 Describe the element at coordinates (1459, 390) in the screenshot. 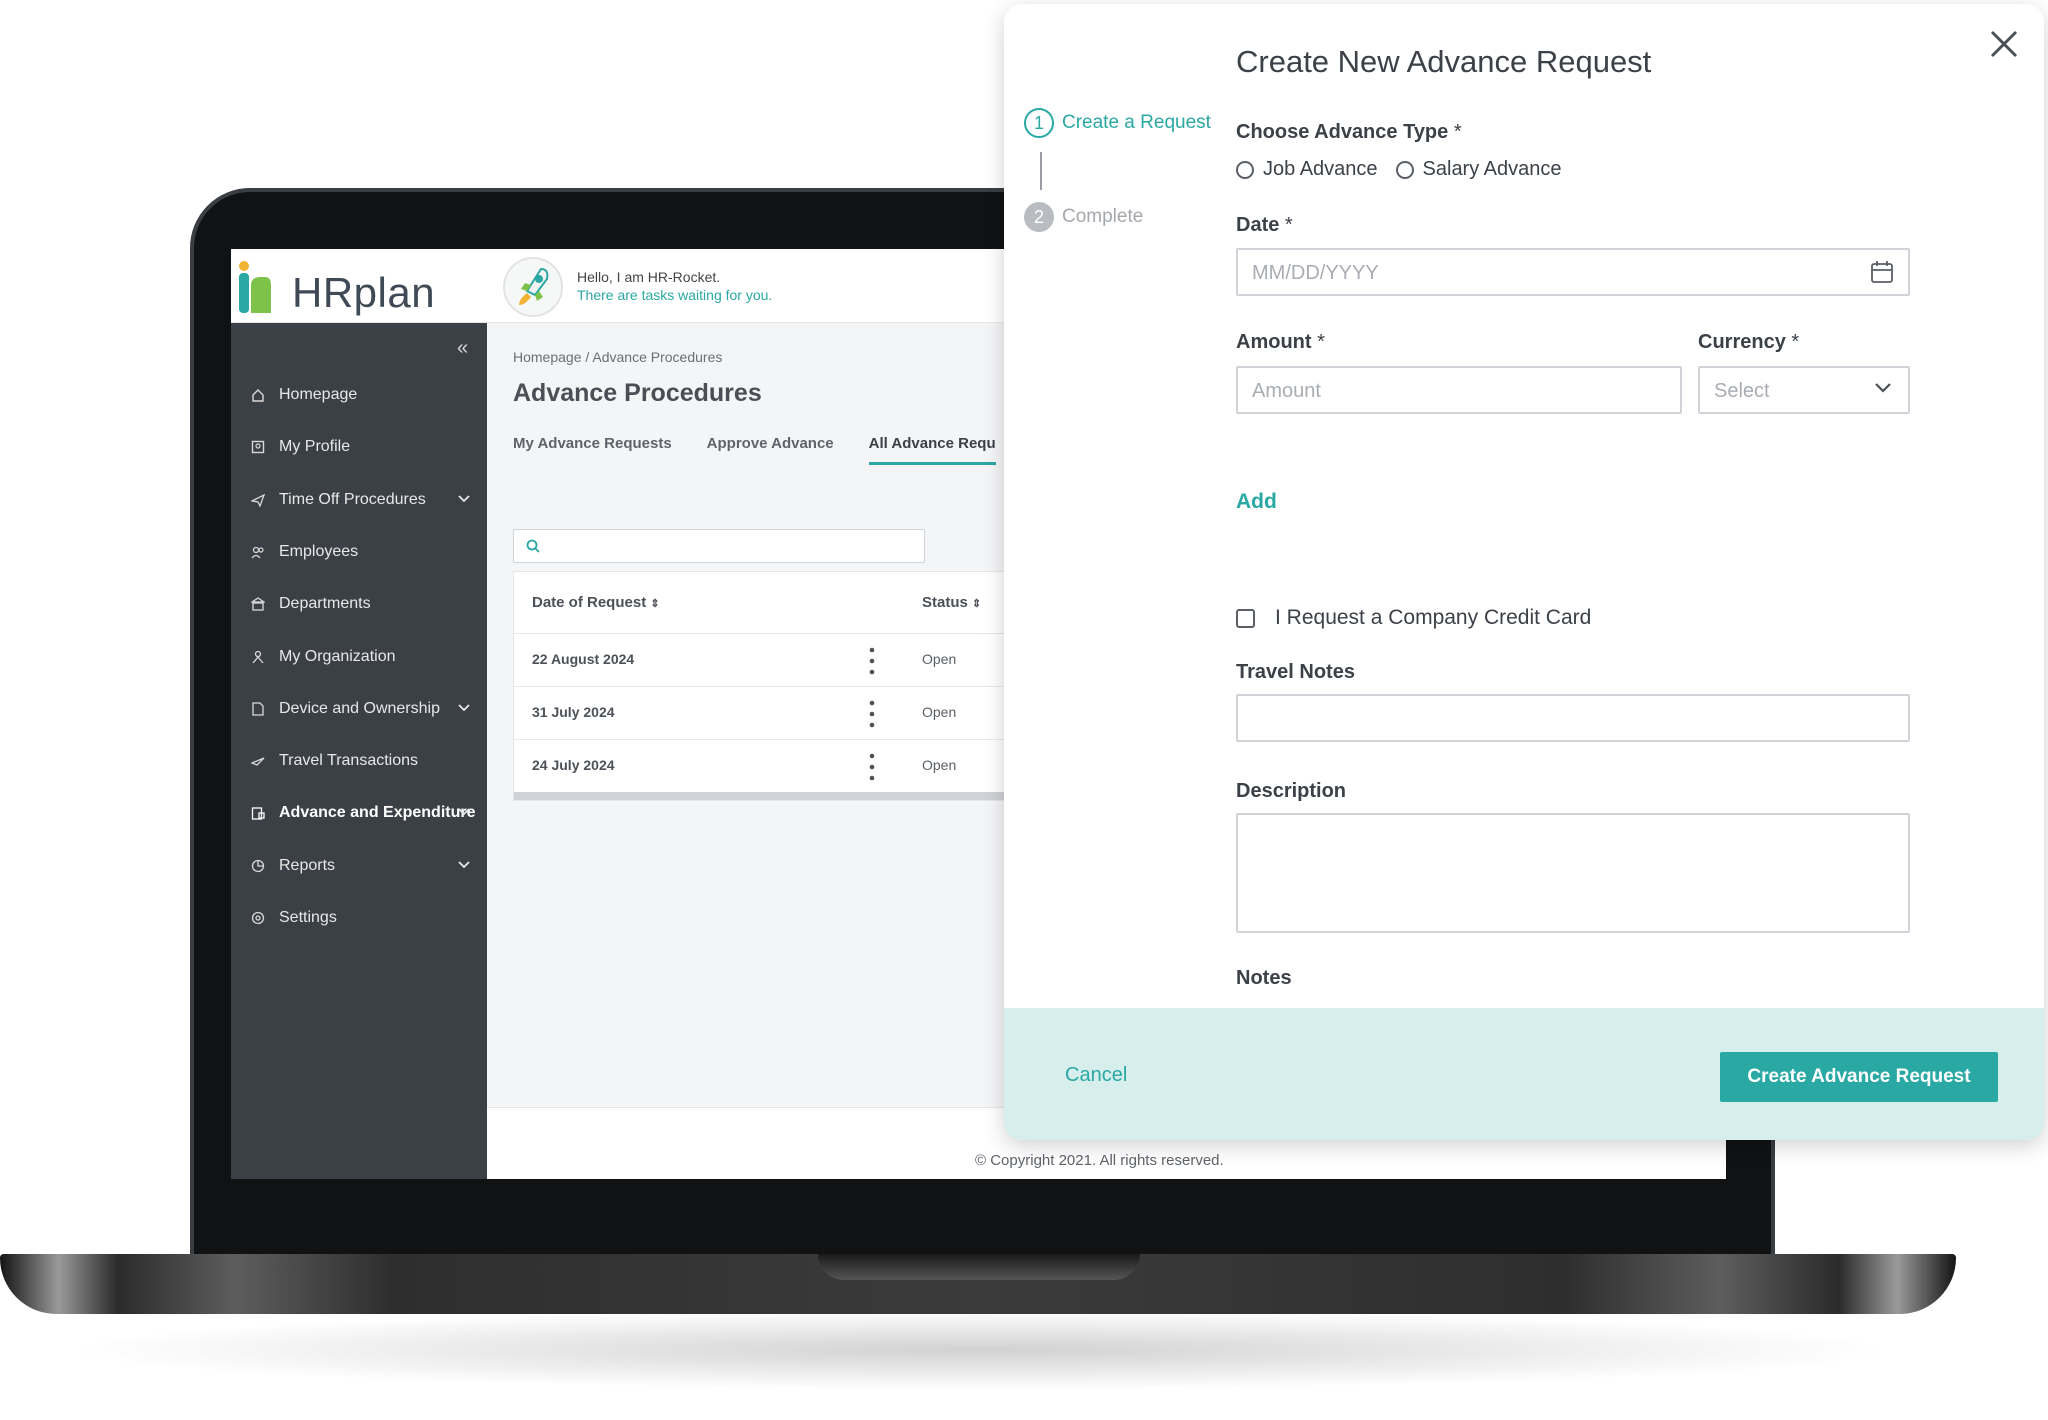

I see `amount-field: Amount` at that location.